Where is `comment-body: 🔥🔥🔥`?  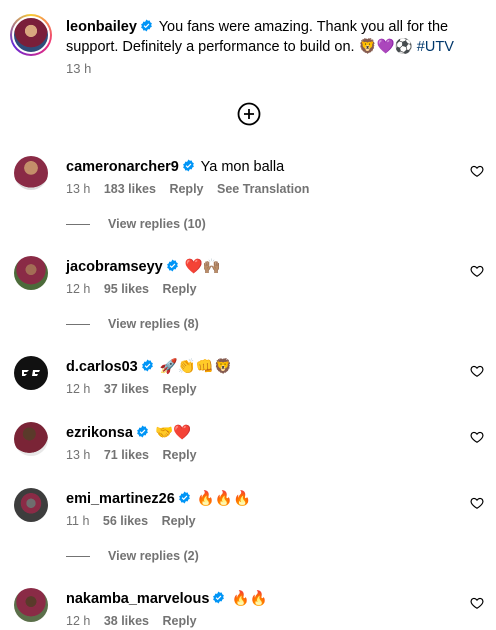
comment-body: 🔥🔥🔥 is located at coordinates (224, 499).